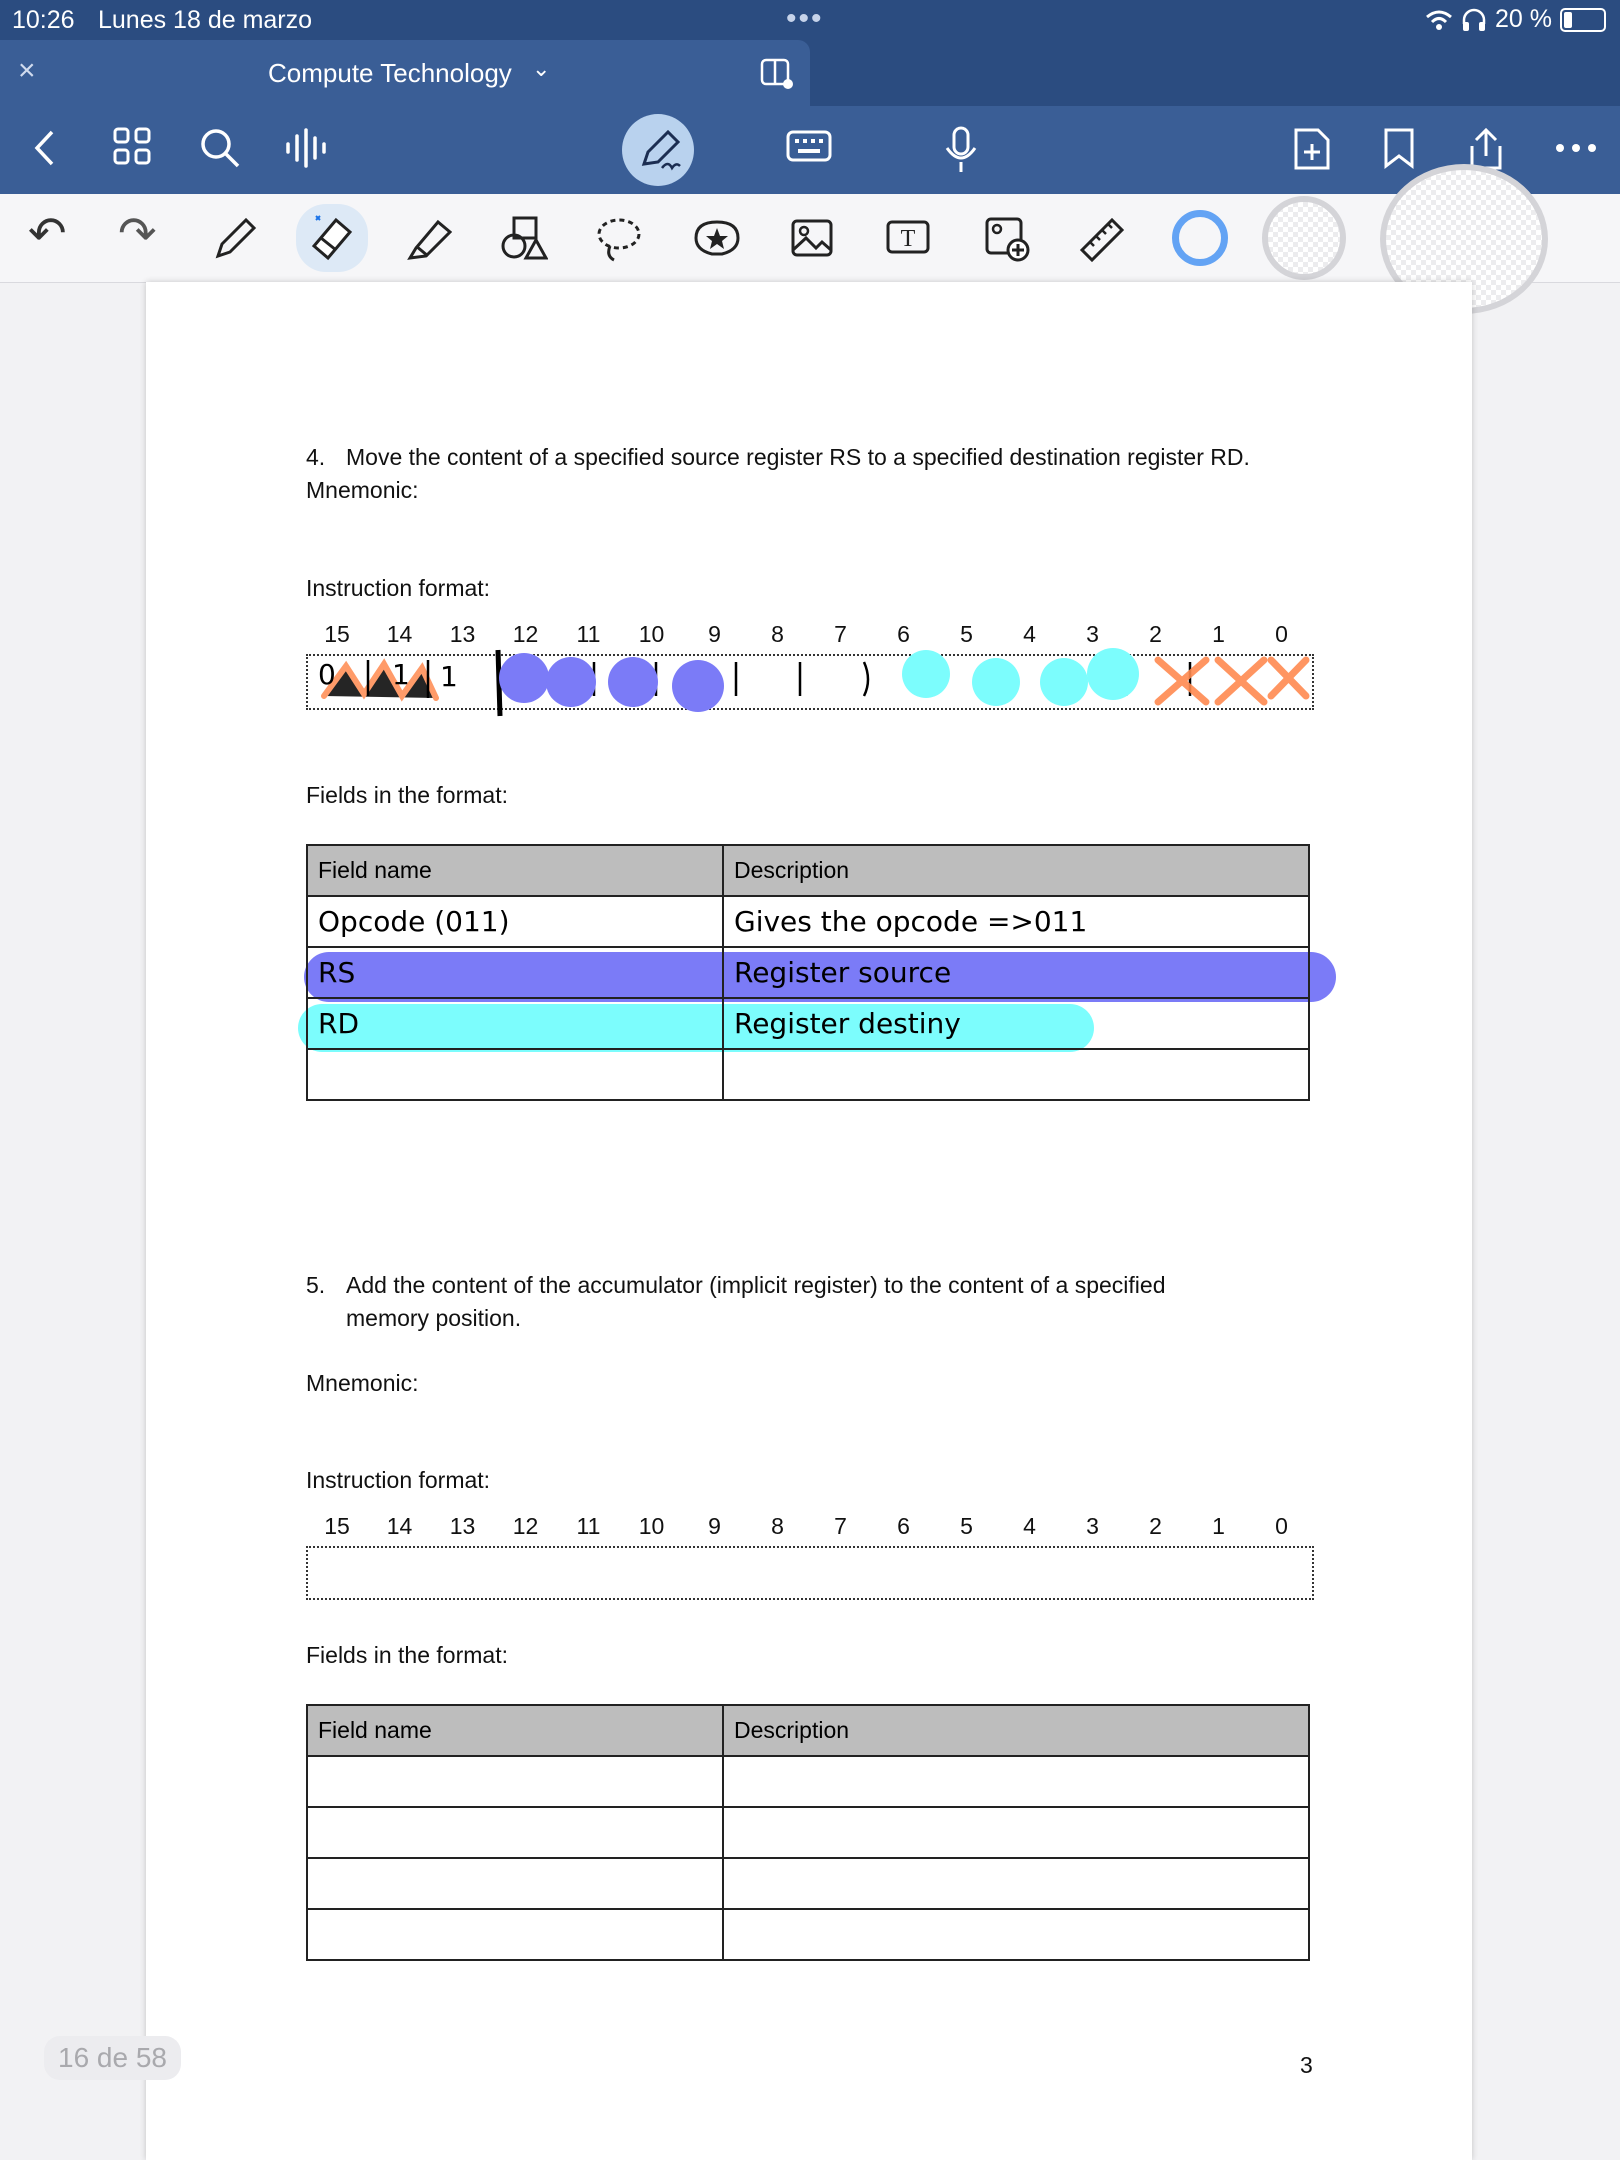  What do you see at coordinates (619, 240) in the screenshot?
I see `lasso-icon` at bounding box center [619, 240].